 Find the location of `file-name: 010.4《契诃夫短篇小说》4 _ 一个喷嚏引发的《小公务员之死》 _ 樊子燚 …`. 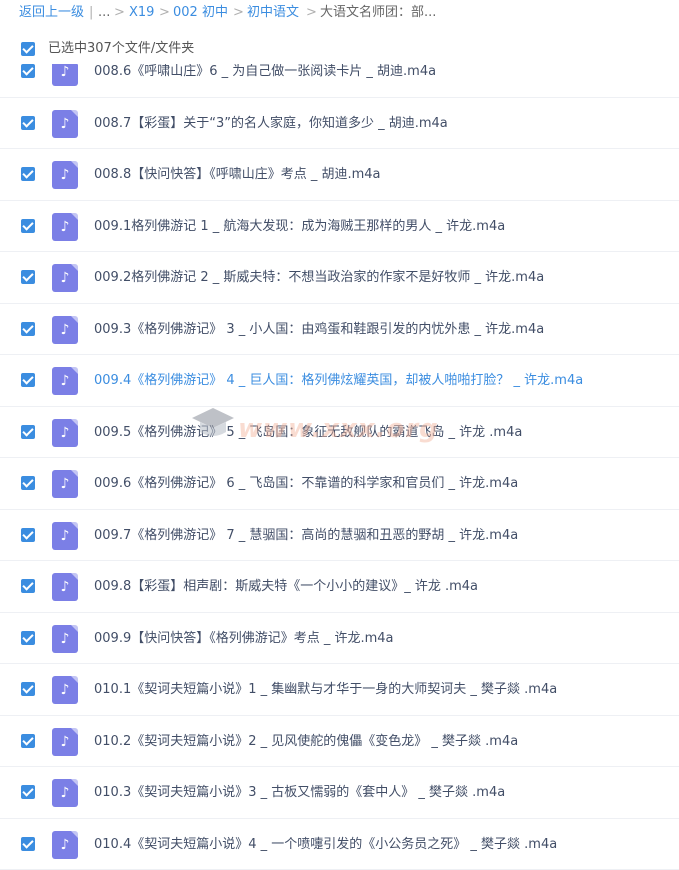

file-name: 010.4《契诃夫短篇小说》4 _ 一个喷嚏引发的《小公务员之死》 _ 樊子燚 … is located at coordinates (325, 844).